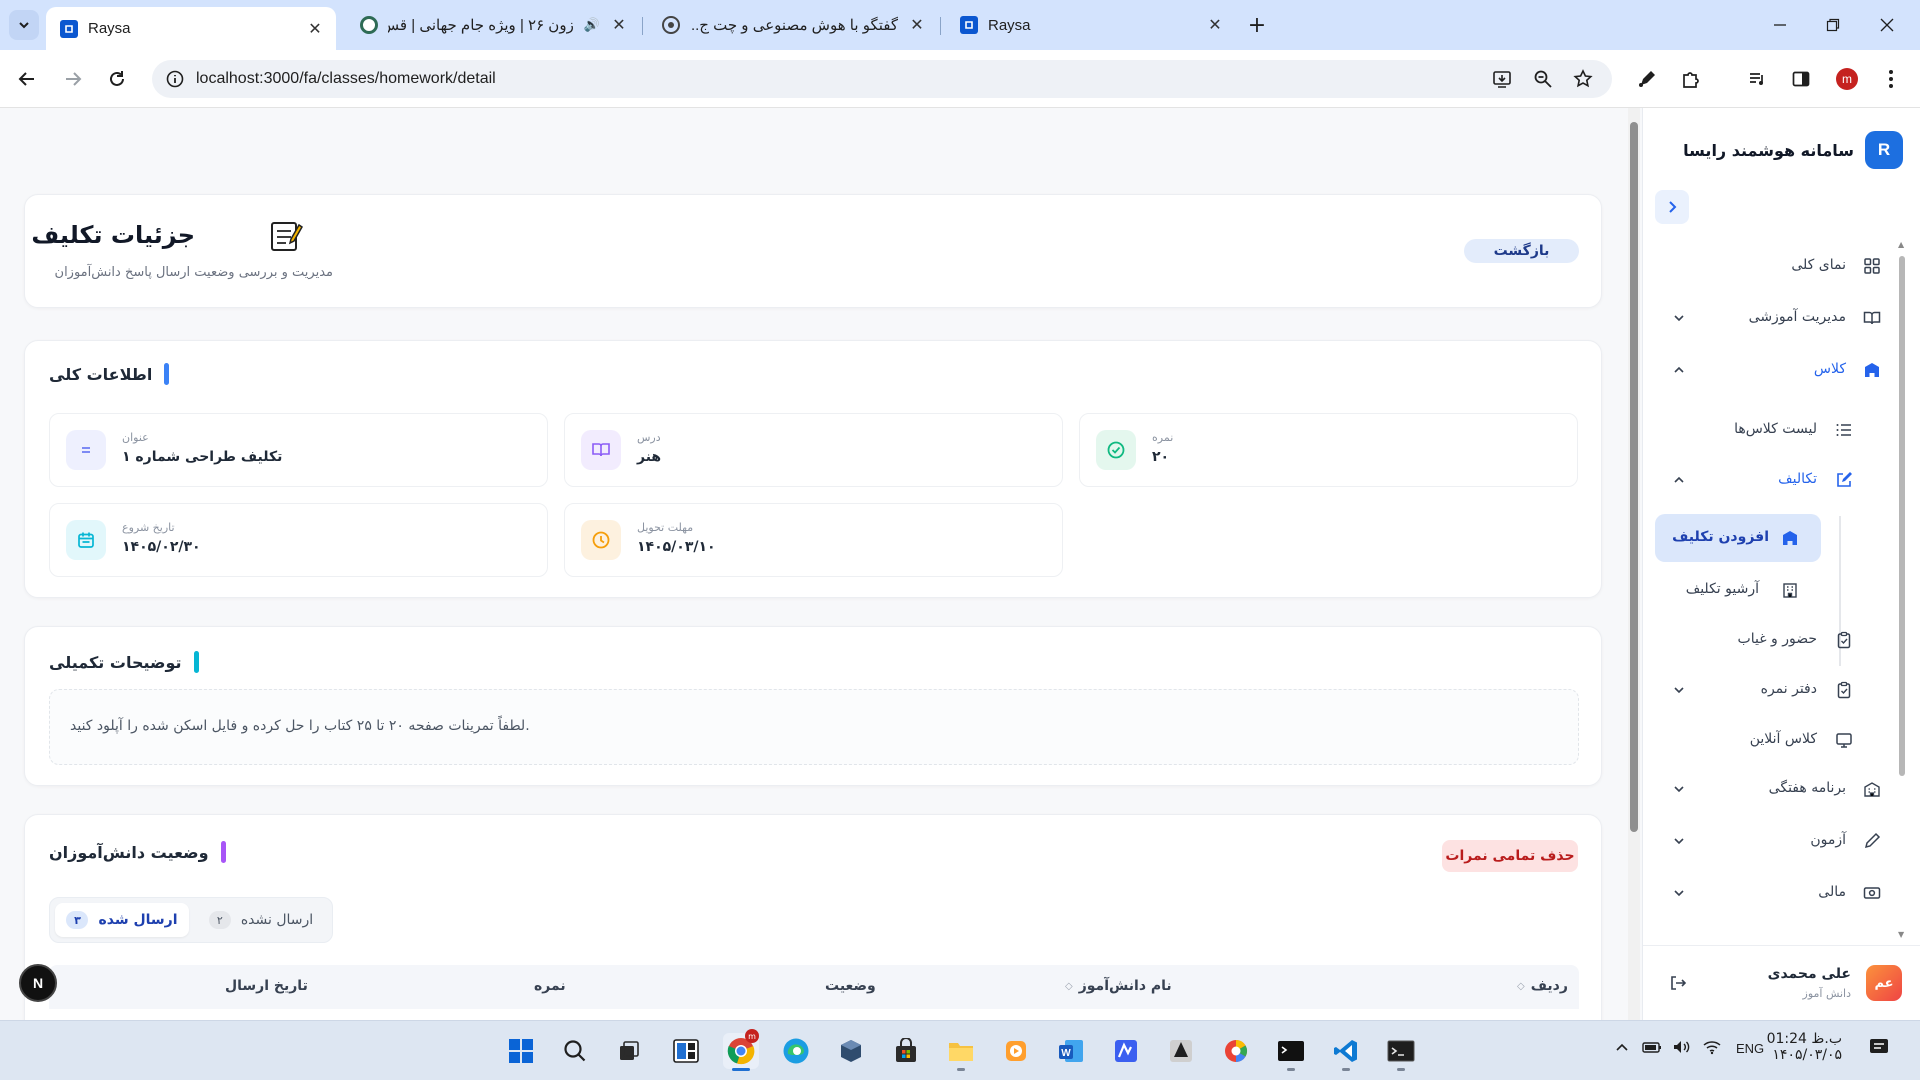 The width and height of the screenshot is (1920, 1080). I want to click on restore-window-icon, so click(1833, 25).